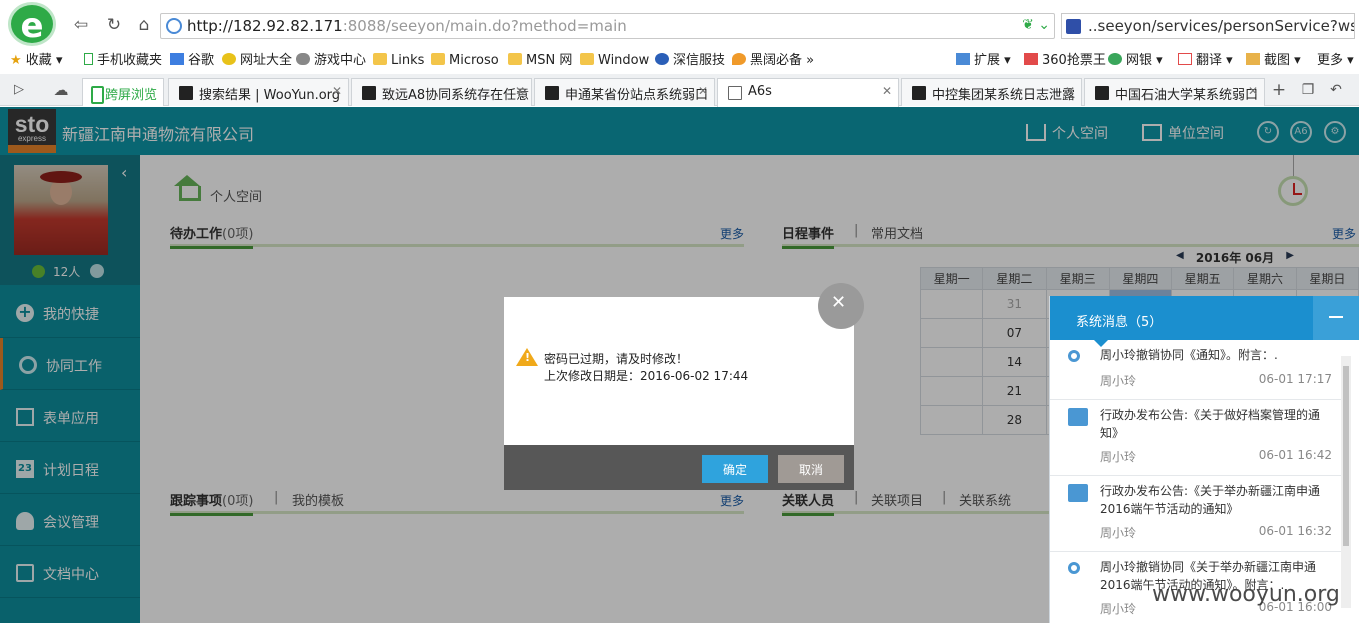 The image size is (1359, 623). Describe the element at coordinates (1295, 379) in the screenshot. I see `message-time: 06-01 17:17` at that location.